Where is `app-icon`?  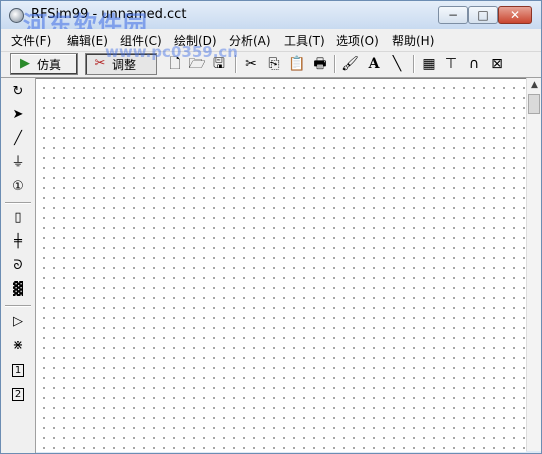 app-icon is located at coordinates (16, 15).